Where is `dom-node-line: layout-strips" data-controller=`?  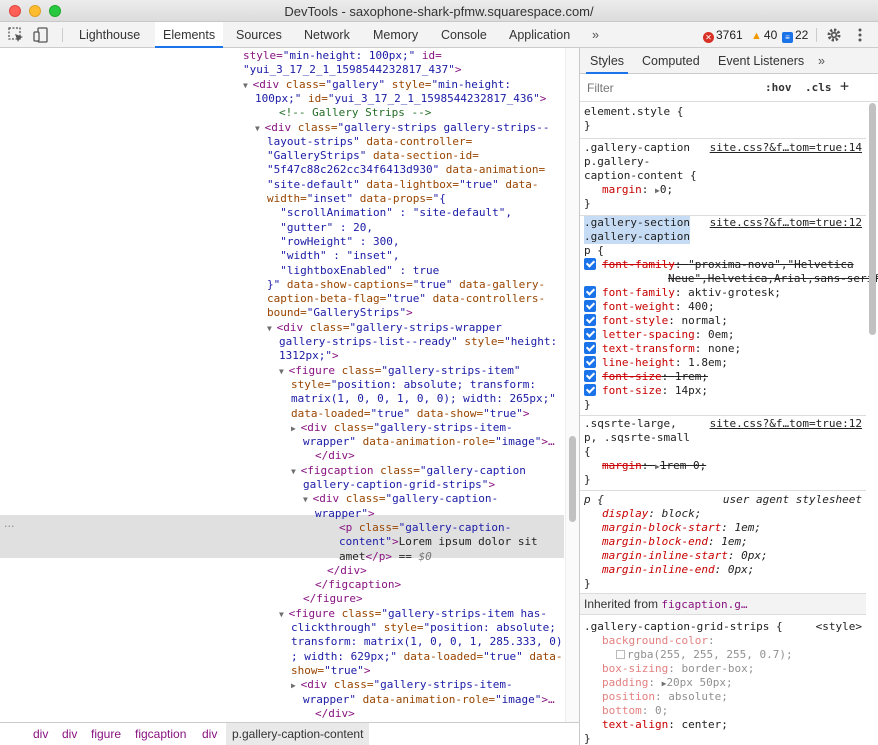 dom-node-line: layout-strips" data-controller= is located at coordinates (369, 142).